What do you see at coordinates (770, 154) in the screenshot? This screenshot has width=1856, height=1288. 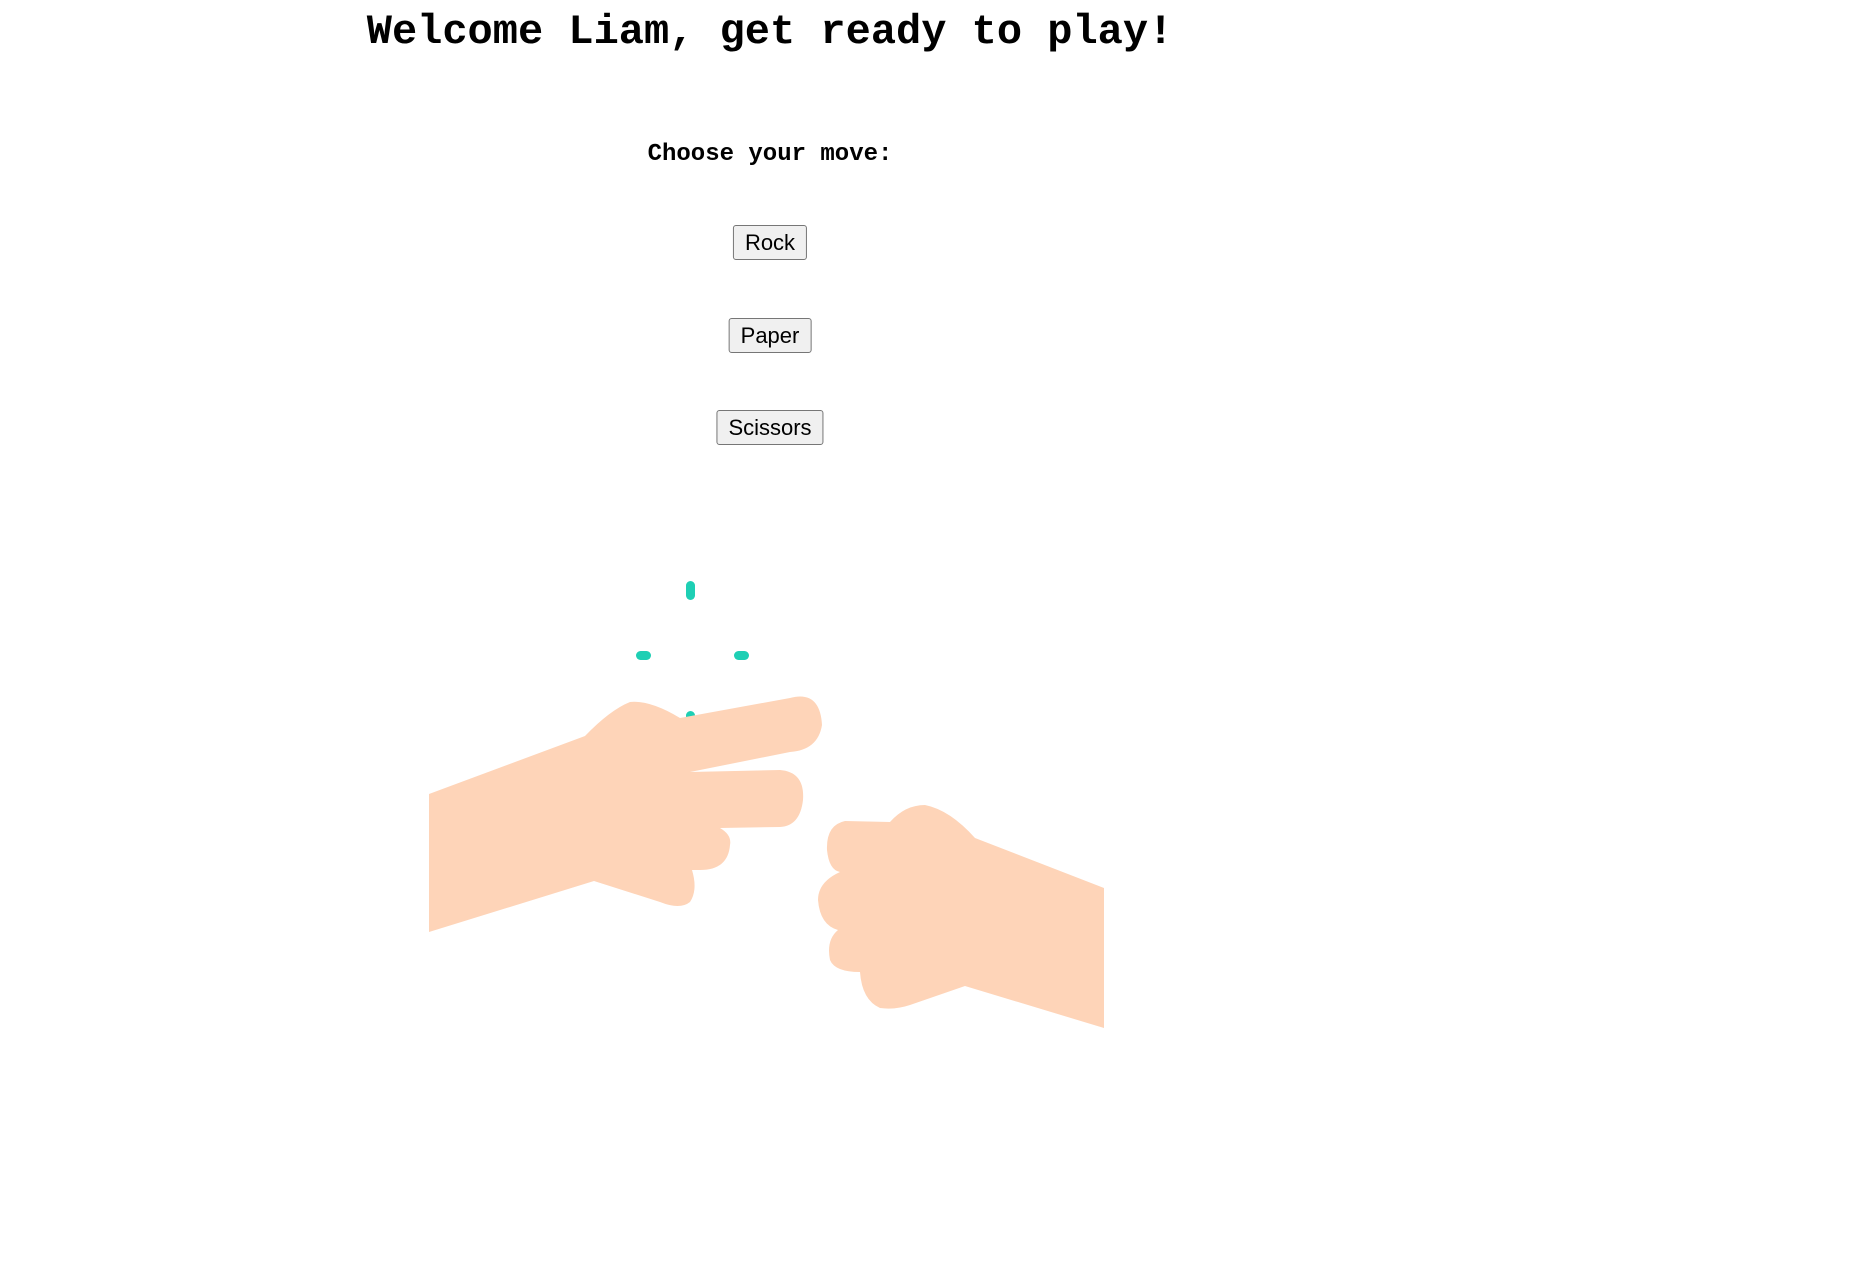 I see `move-prompt: Choose your move:` at bounding box center [770, 154].